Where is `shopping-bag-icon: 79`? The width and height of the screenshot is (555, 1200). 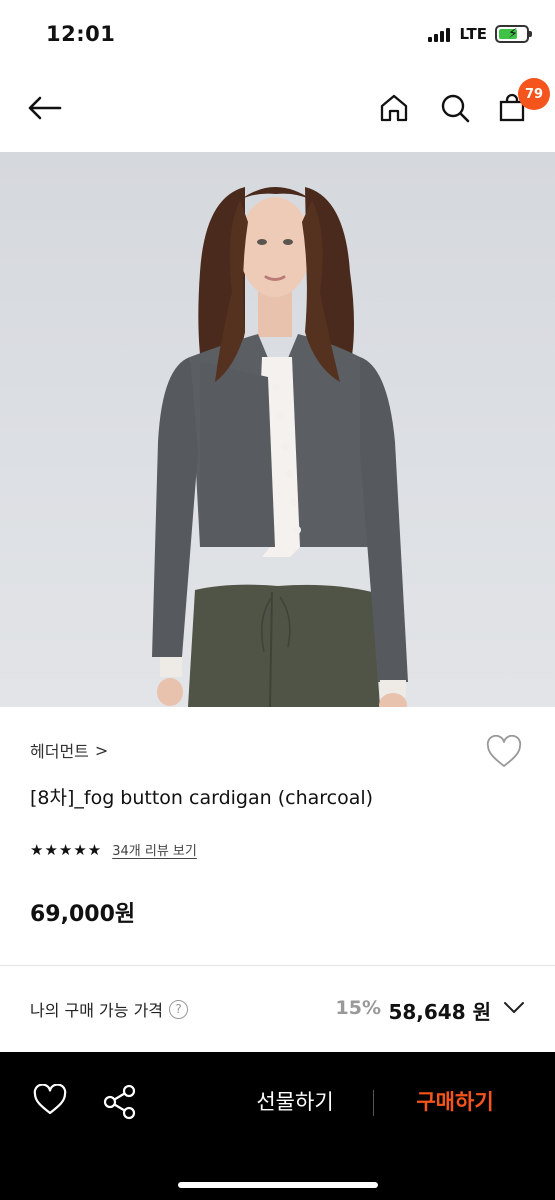
shopping-bag-icon: 79 is located at coordinates (521, 103).